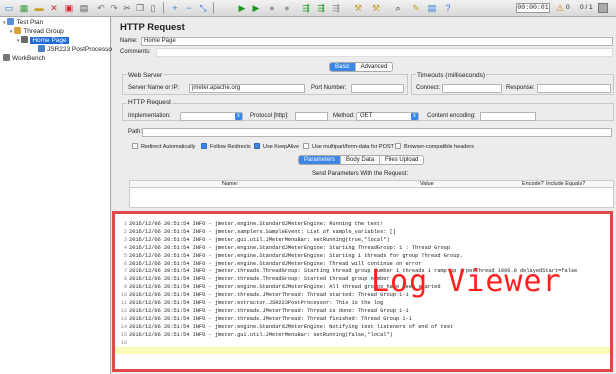  Describe the element at coordinates (560, 8) in the screenshot. I see `warning-icon: ⚠` at that location.